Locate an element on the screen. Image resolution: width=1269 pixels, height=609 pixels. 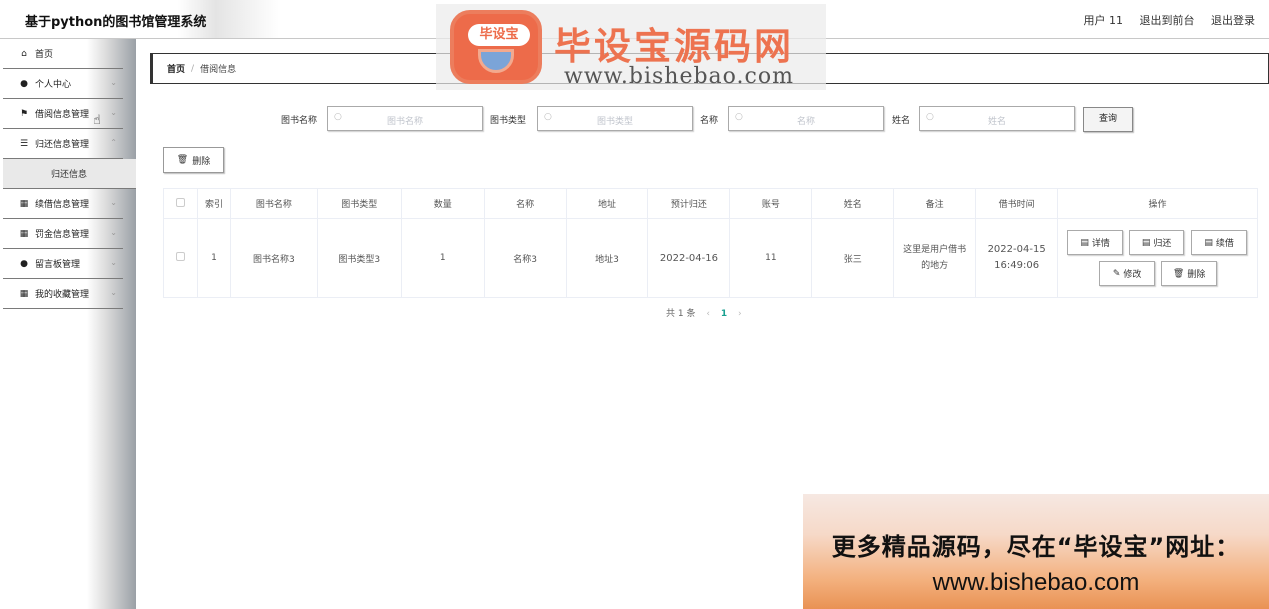
name-input: ○ 名称 is located at coordinates (806, 118).